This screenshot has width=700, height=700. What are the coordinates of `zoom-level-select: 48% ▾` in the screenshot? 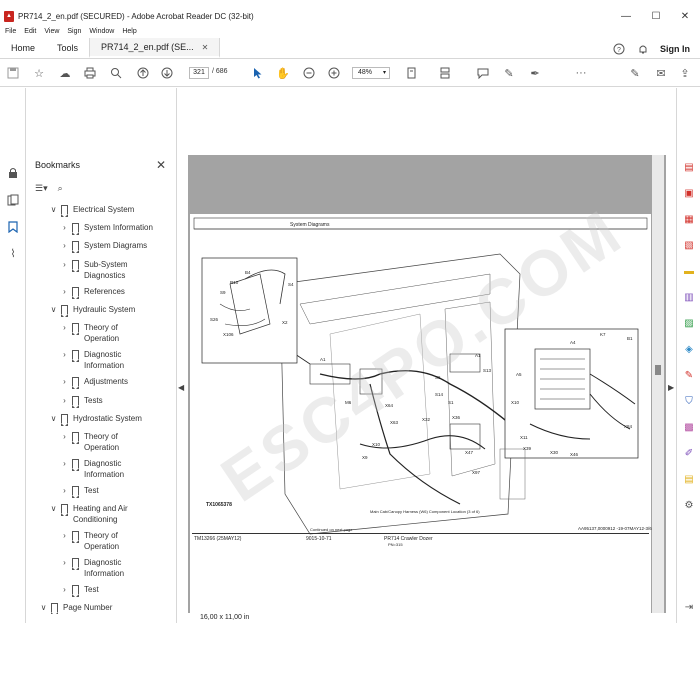 It's located at (371, 73).